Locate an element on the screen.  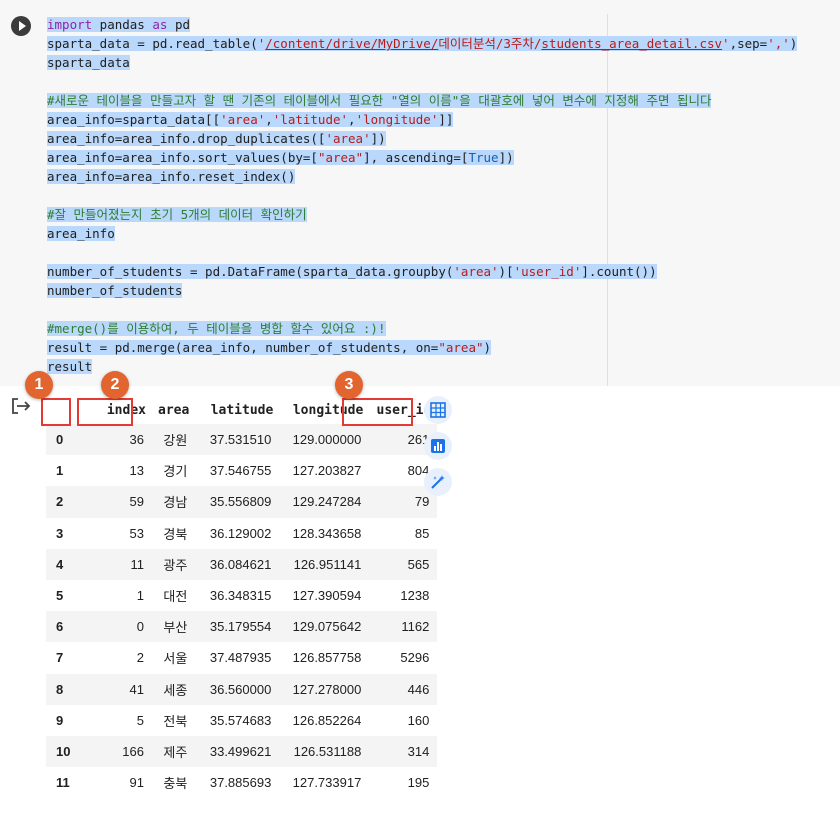
table-cell: 129.247284 is located at coordinates (324, 502).